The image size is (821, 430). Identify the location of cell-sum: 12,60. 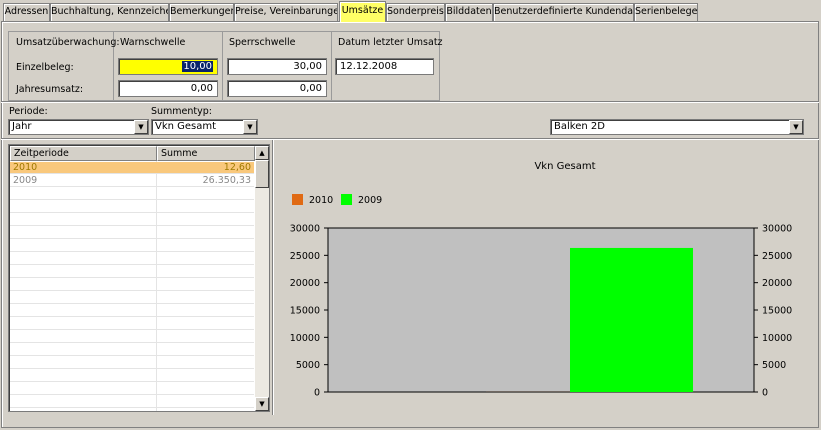
(237, 167).